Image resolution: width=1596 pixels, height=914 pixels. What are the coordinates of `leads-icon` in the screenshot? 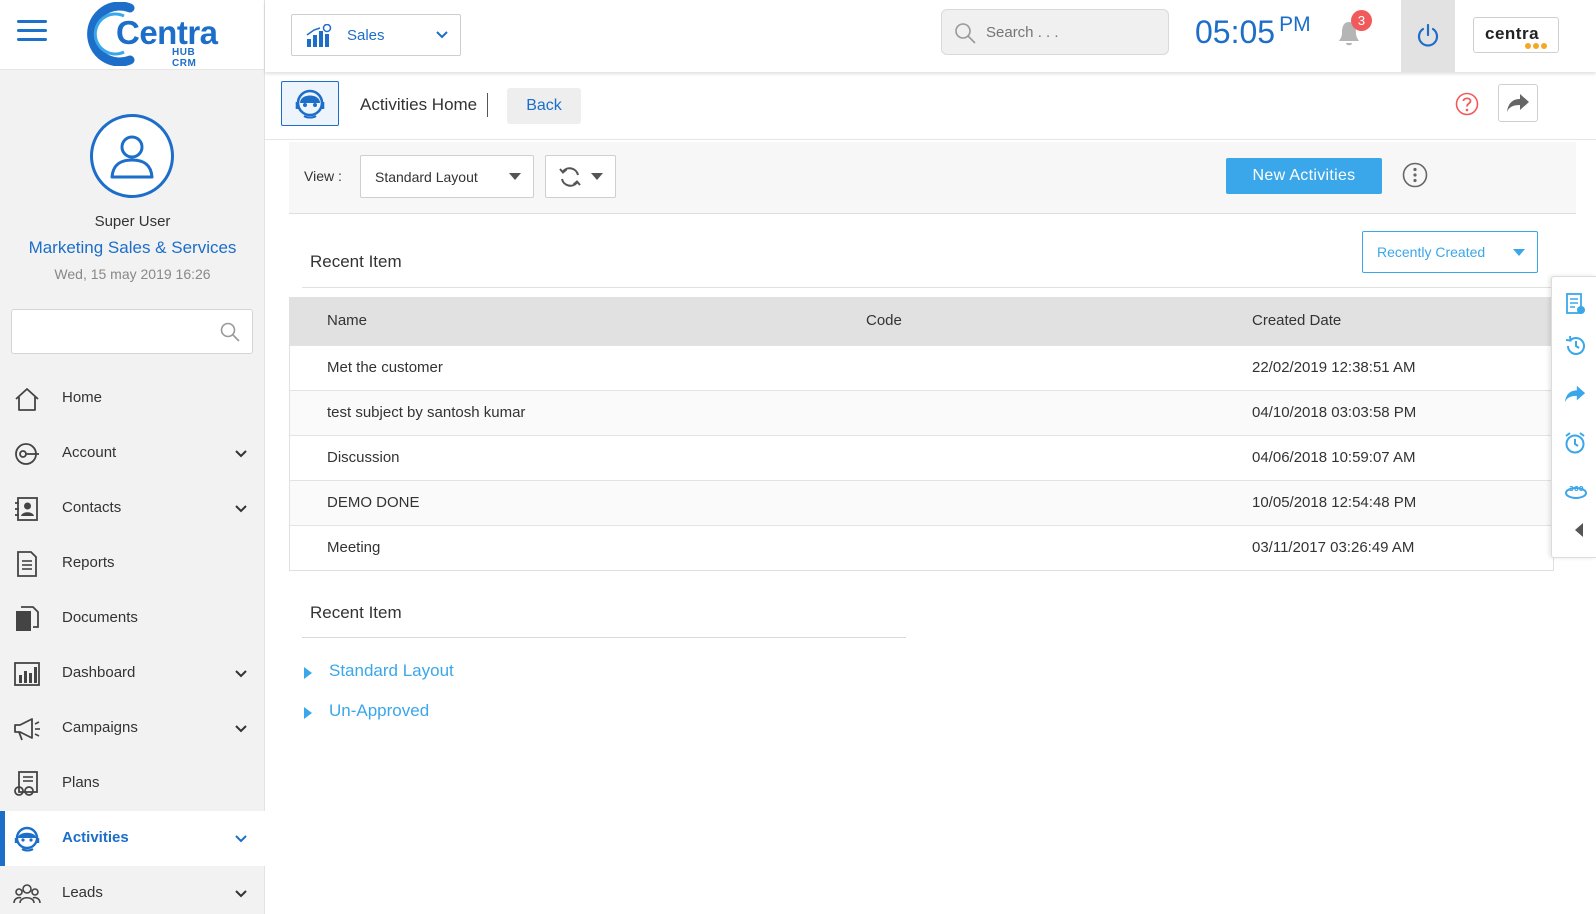 It's located at (27, 894).